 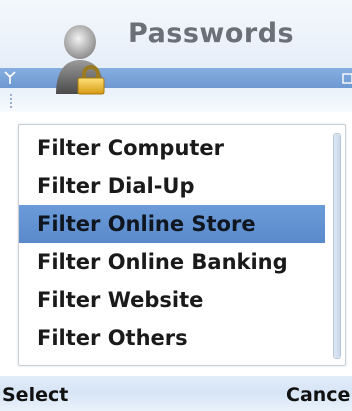 I want to click on signal-antenna-icon, so click(x=10, y=77).